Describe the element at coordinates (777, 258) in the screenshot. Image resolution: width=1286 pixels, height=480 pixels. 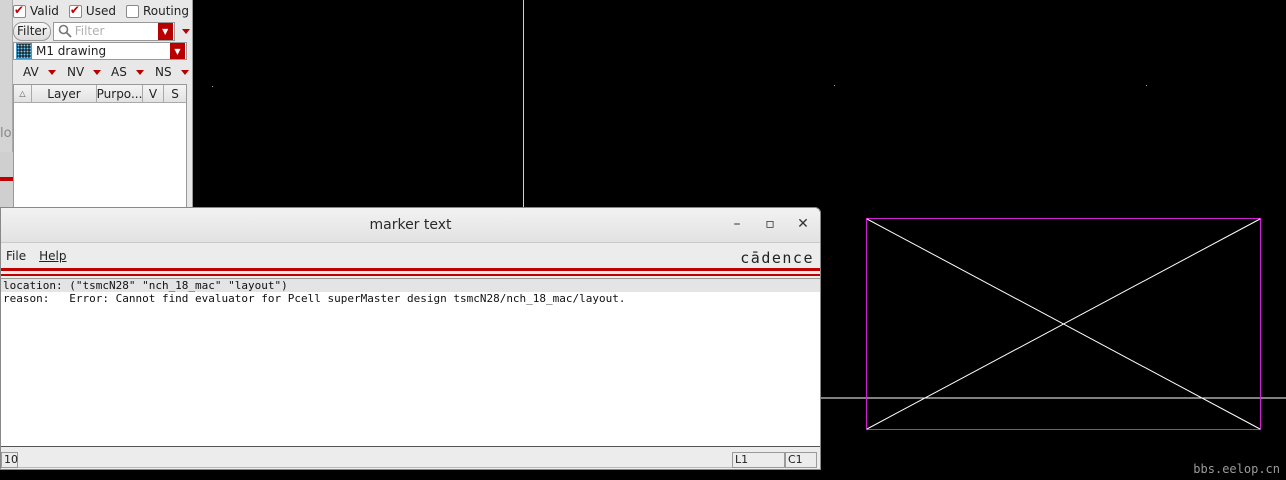
I see `cadence-logo: cādence` at that location.